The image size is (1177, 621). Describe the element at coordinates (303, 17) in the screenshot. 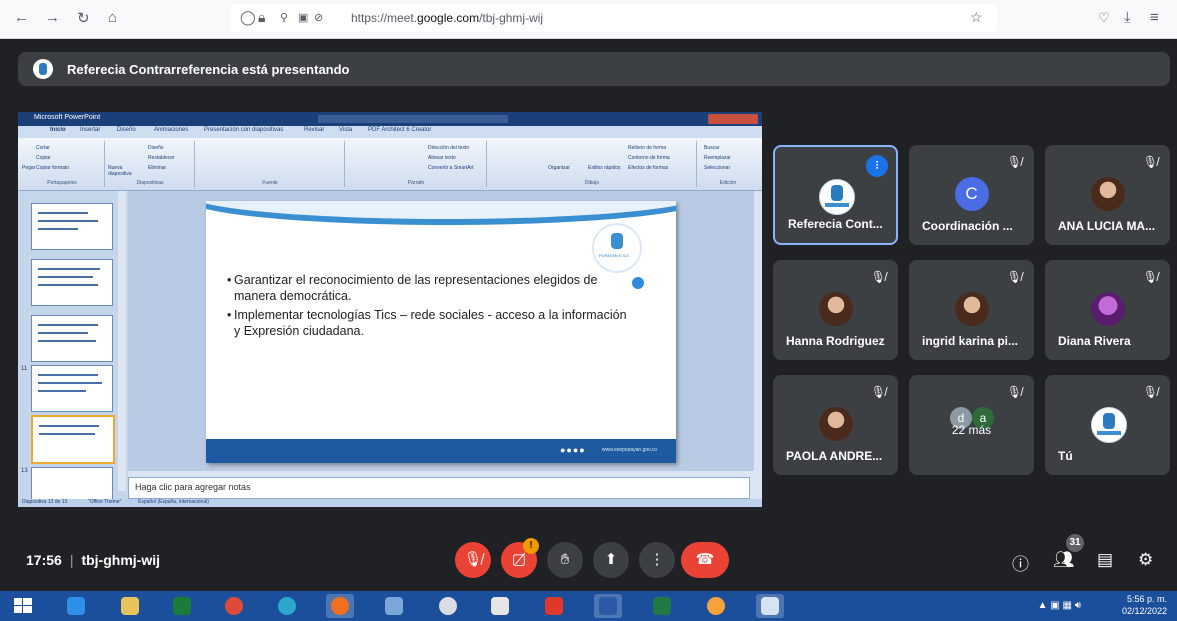

I see `camera-blocked-icon: ▣` at that location.